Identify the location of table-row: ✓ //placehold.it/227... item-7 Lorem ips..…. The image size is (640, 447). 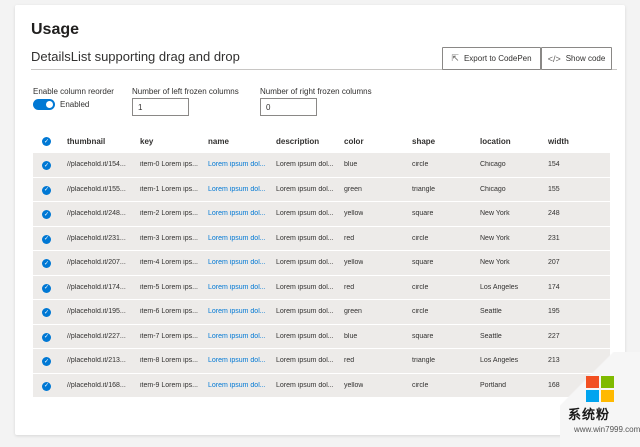
(321, 336).